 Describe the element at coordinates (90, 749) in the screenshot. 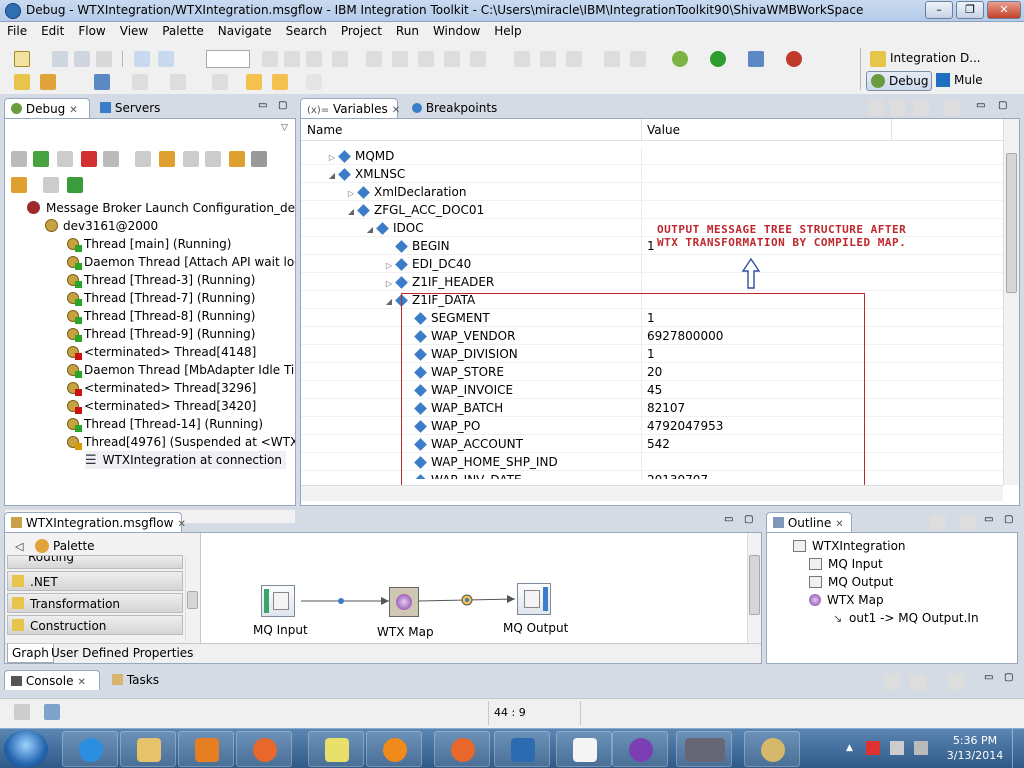

I see `taskbar-ie` at that location.